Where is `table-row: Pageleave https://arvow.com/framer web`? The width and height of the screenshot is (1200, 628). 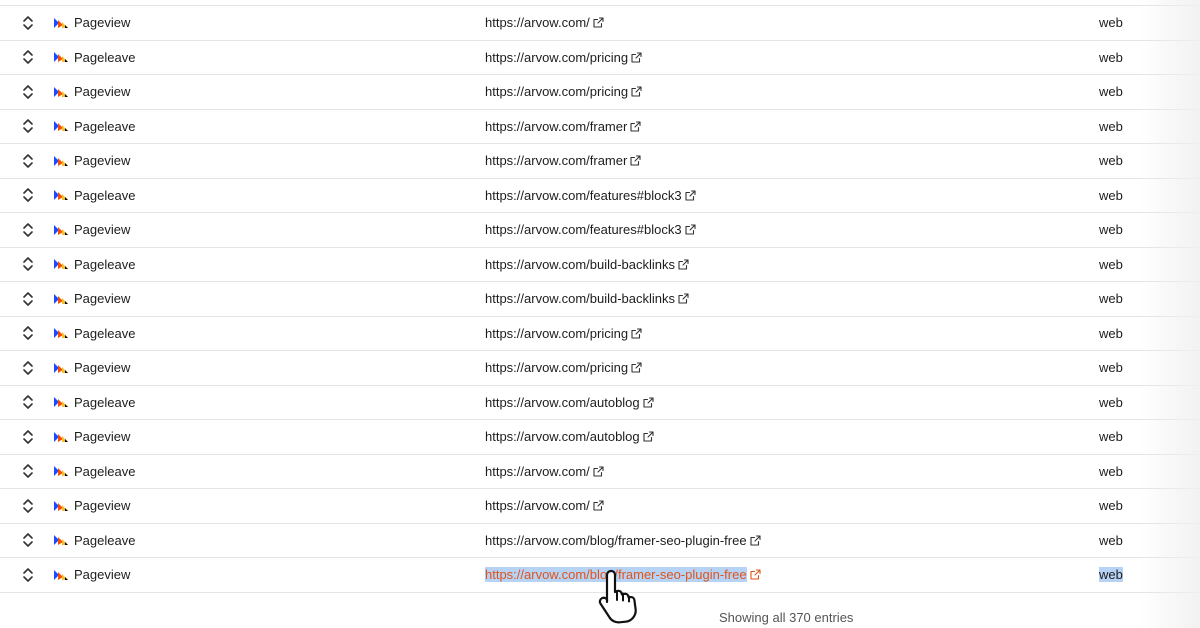 table-row: Pageleave https://arvow.com/framer web is located at coordinates (600, 127).